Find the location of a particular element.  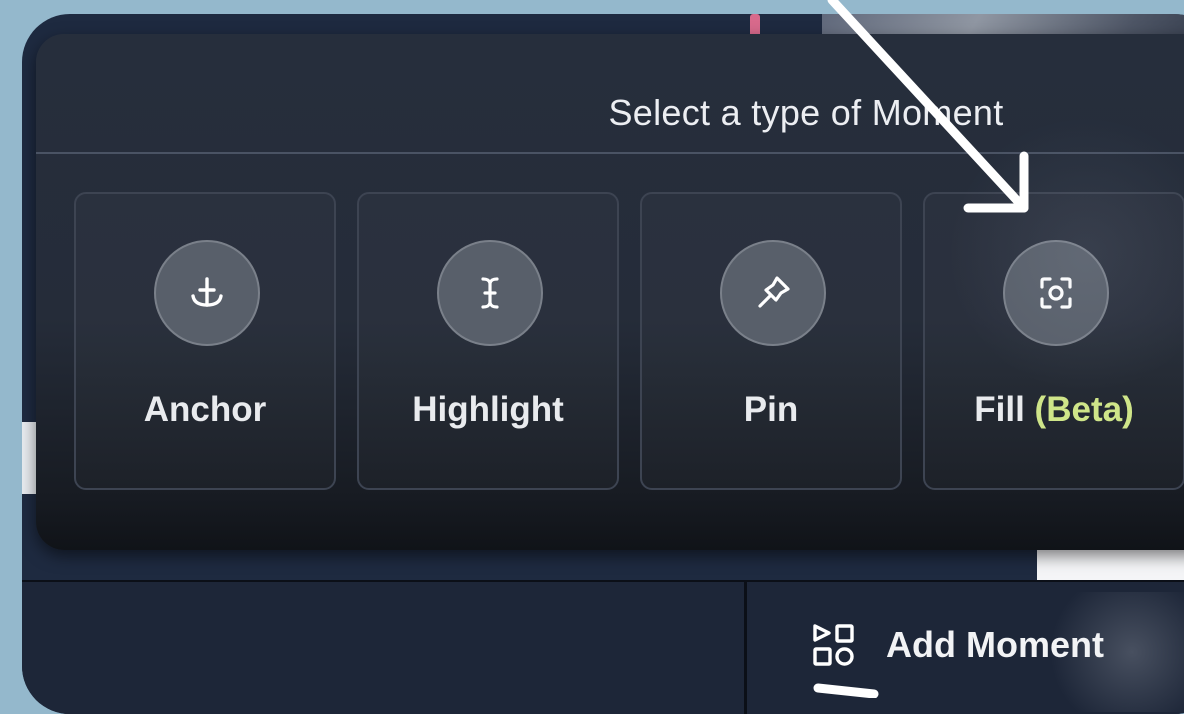

moment-type-label: Fill (Beta) is located at coordinates (1054, 410).